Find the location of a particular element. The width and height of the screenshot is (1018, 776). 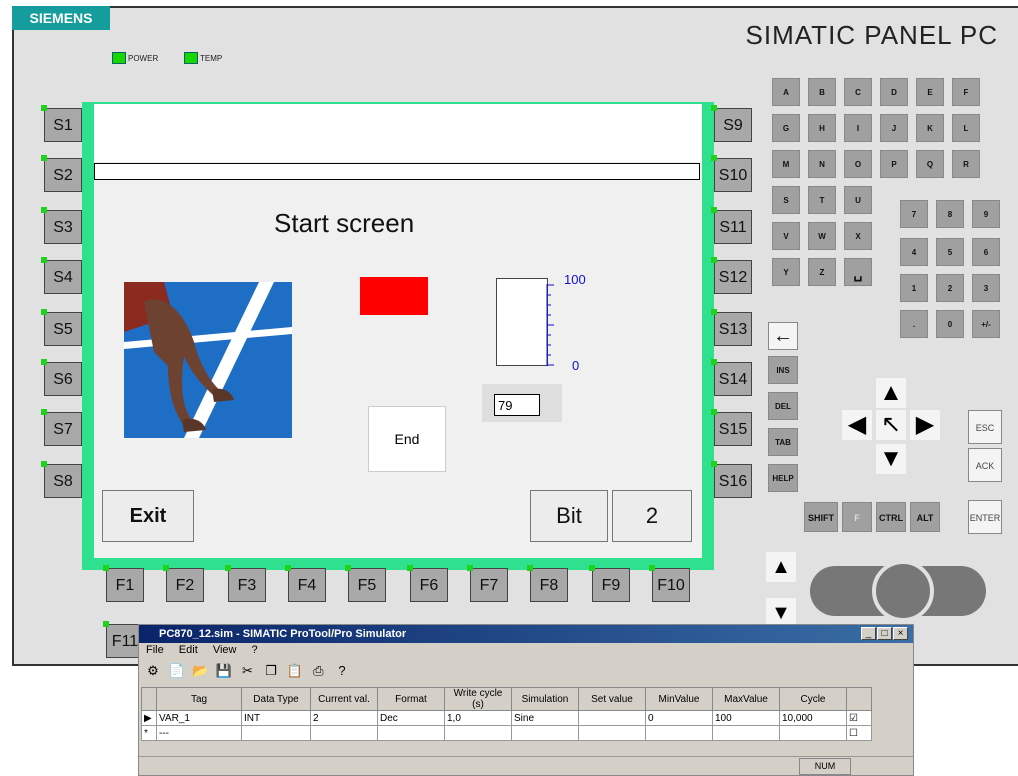

format-cell is located at coordinates (411, 733).